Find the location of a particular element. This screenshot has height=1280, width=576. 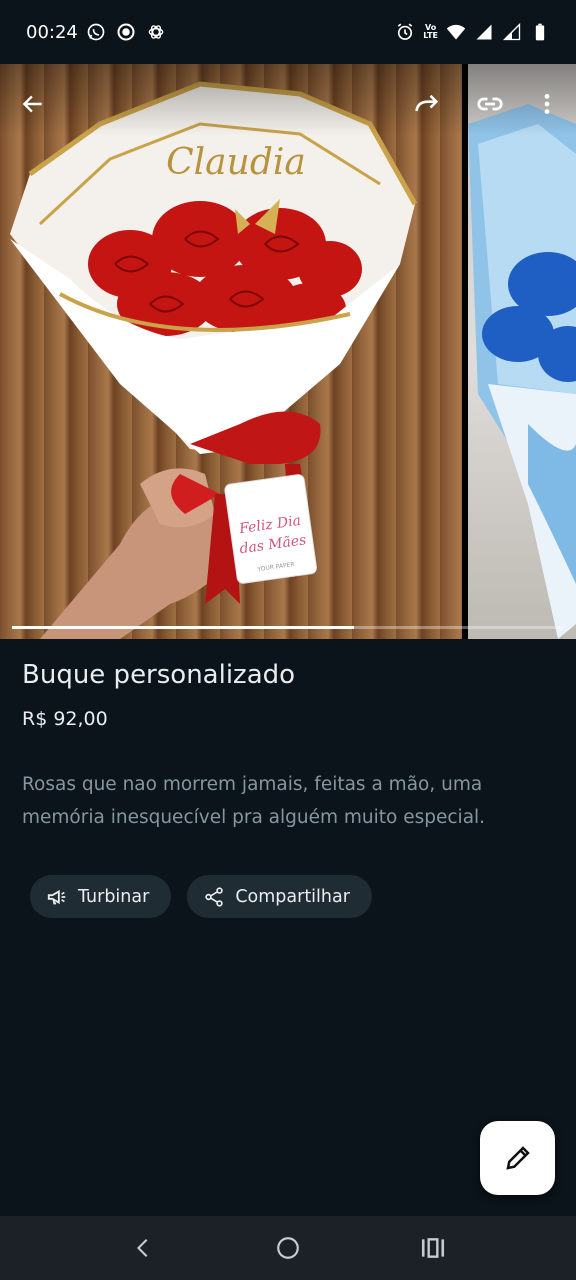

share-icon is located at coordinates (214, 896).